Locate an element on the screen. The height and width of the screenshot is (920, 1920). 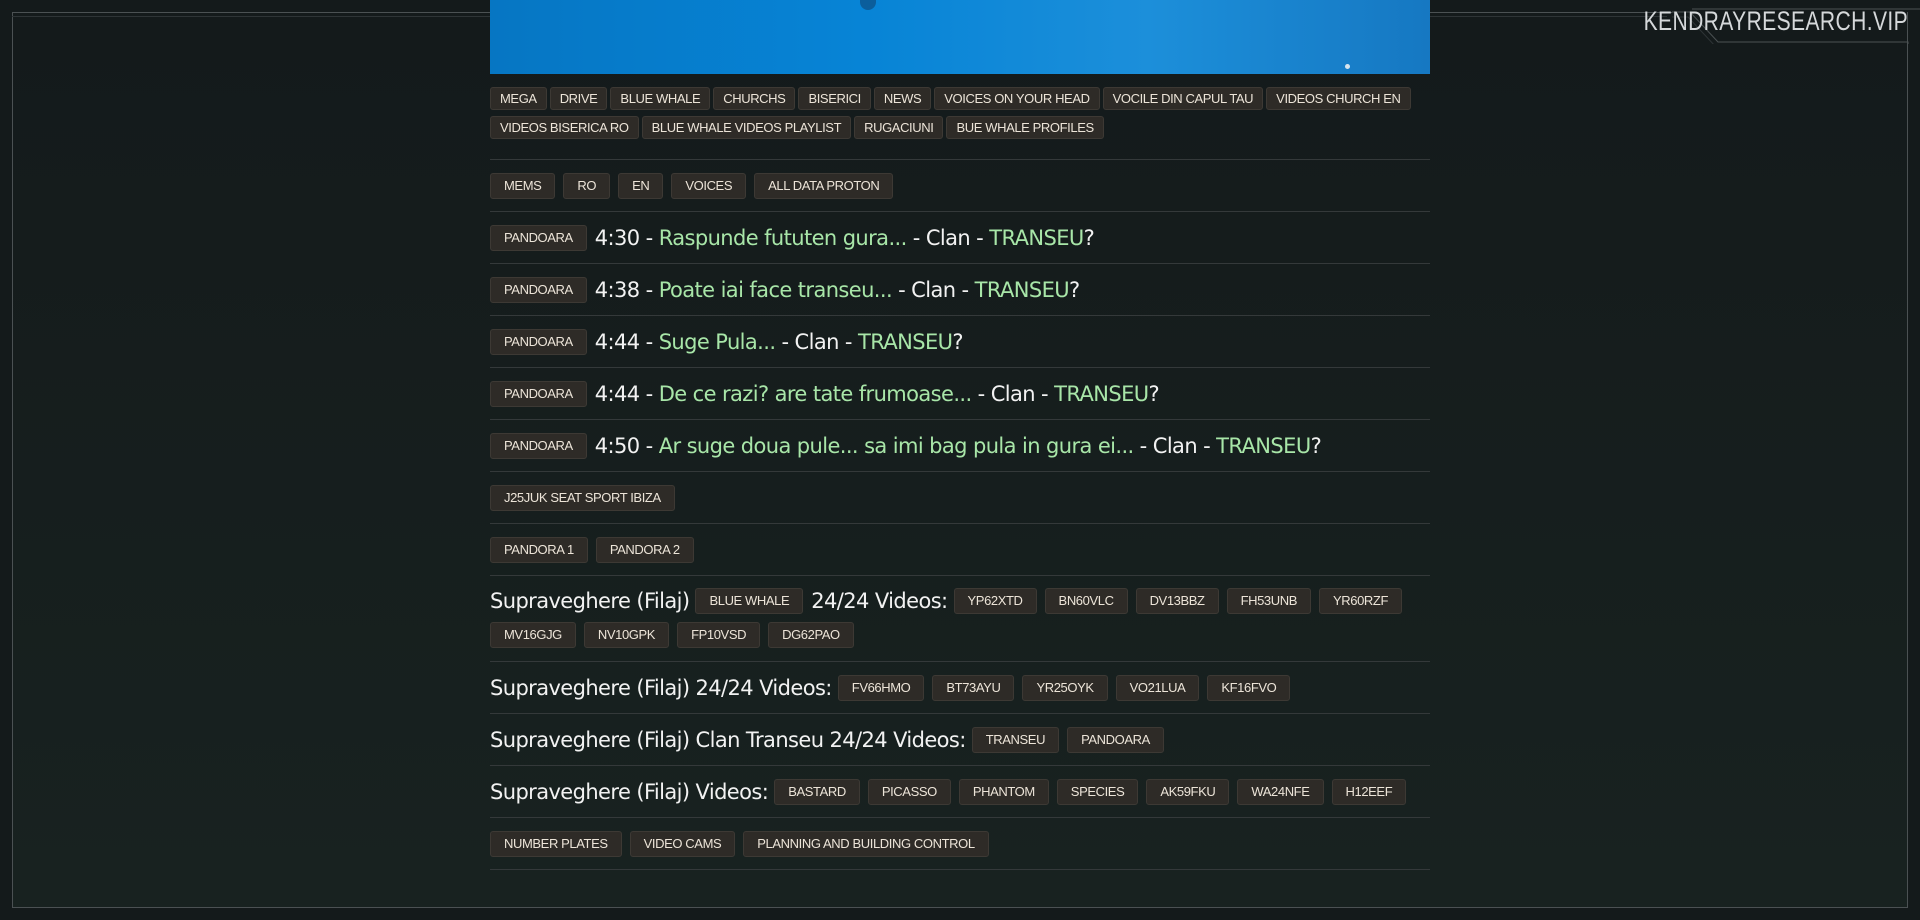
divider is located at coordinates (960, 869).